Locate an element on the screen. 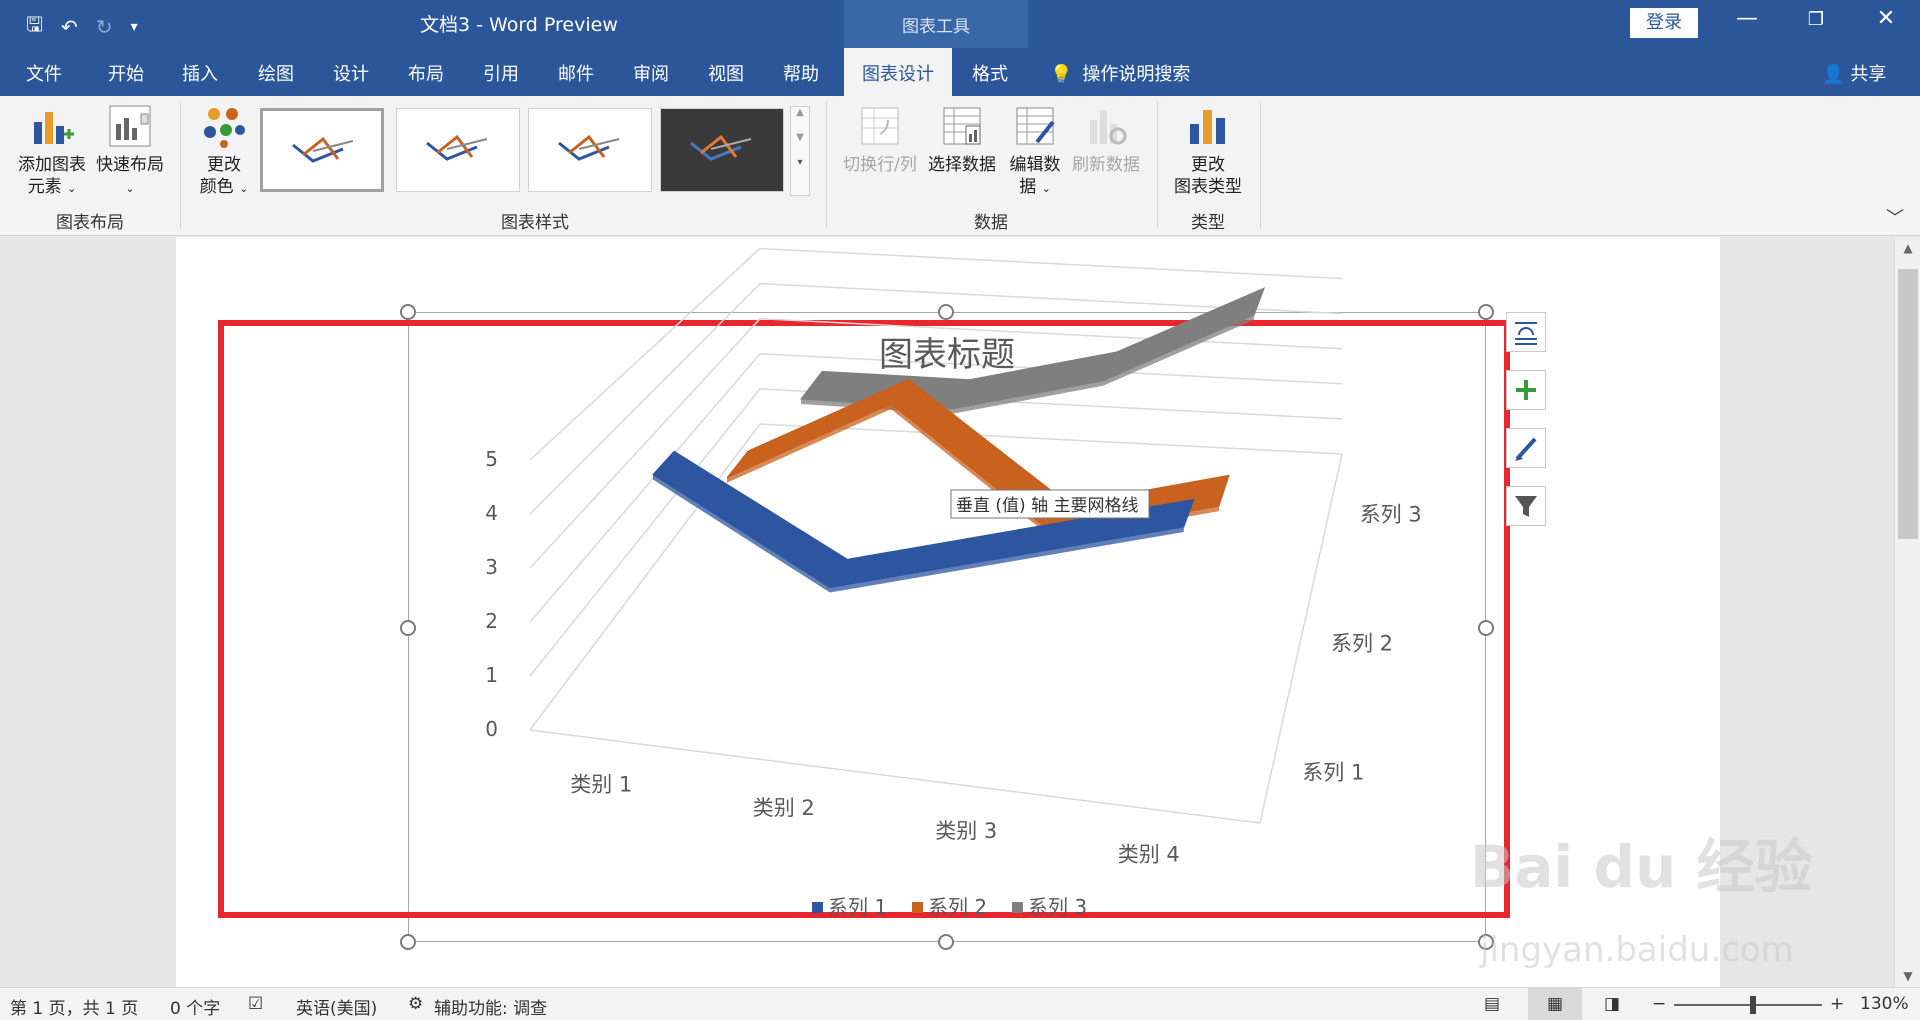 The height and width of the screenshot is (1020, 1920). group-label-type: 类型 is located at coordinates (1208, 223).